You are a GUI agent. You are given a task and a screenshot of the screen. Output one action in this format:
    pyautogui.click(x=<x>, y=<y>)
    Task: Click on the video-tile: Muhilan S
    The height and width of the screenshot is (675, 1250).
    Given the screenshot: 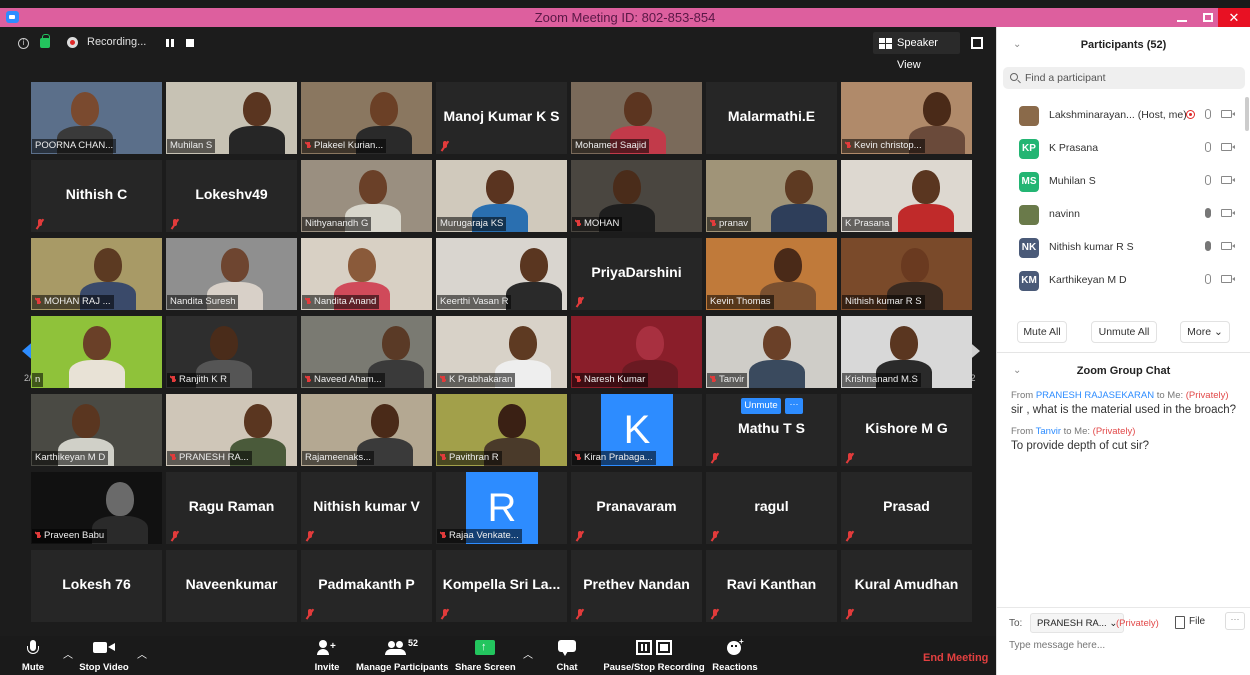 What is the action you would take?
    pyautogui.click(x=231, y=118)
    